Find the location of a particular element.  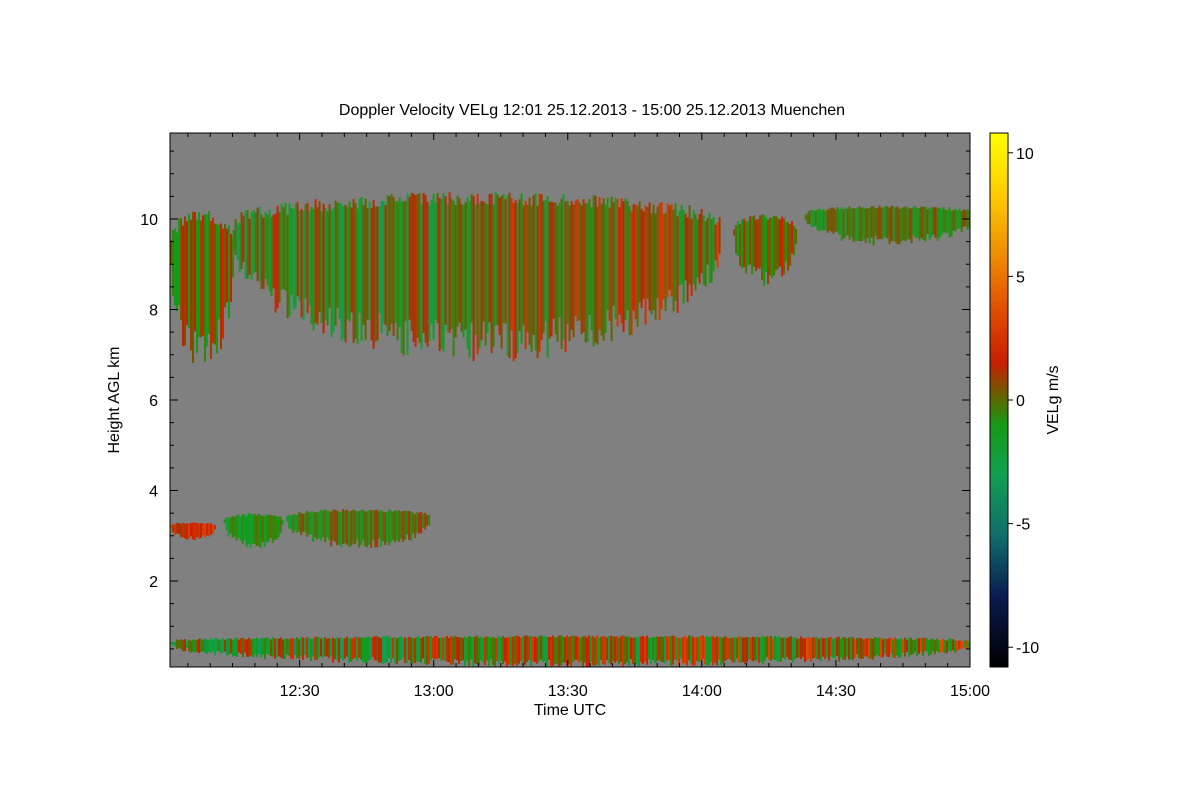

y-tick-label: 4 is located at coordinates (153, 492).